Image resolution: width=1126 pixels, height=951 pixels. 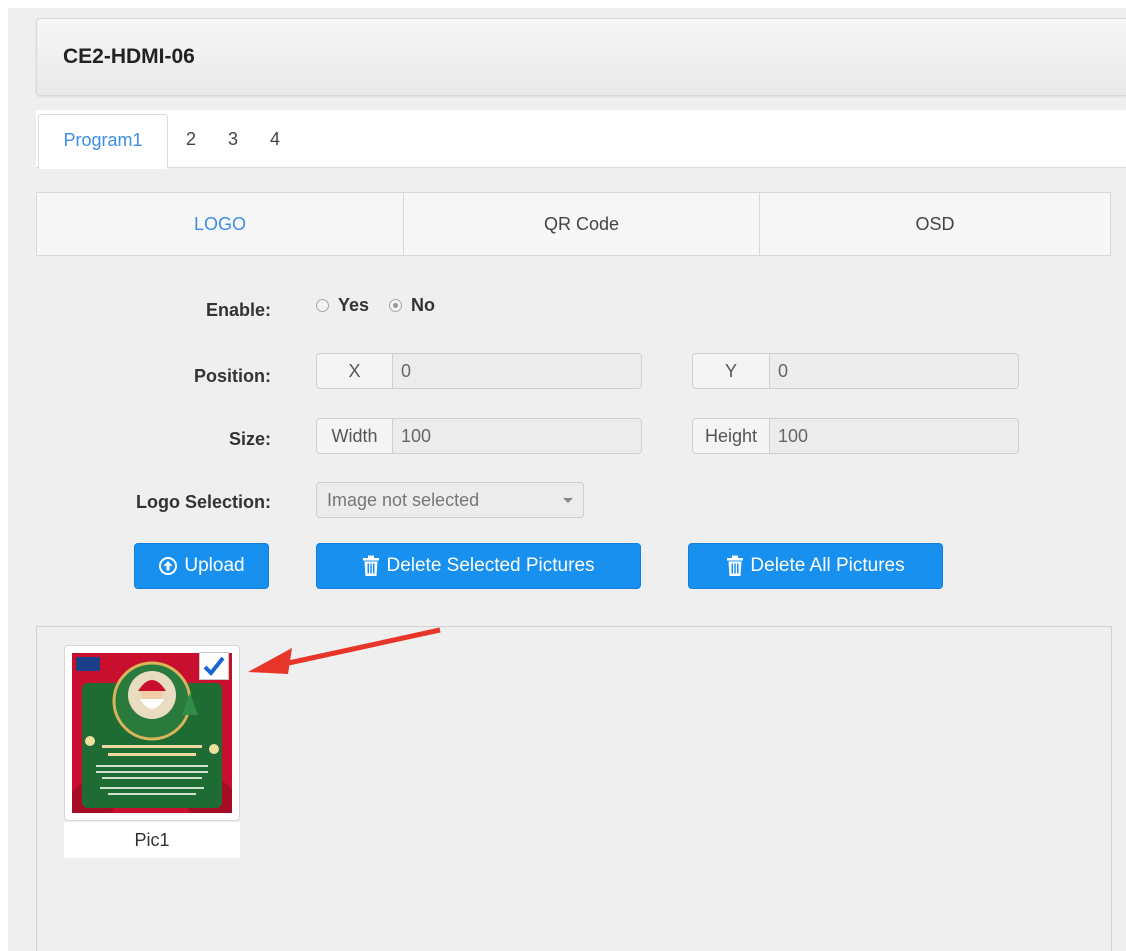 I want to click on upload-button-label: Upload, so click(x=214, y=565).